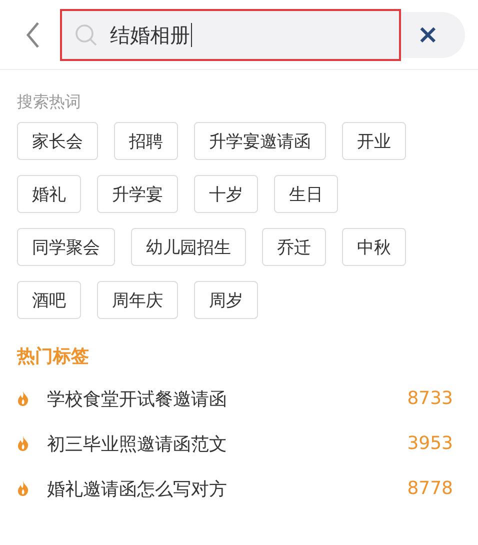 This screenshot has height=545, width=478. Describe the element at coordinates (53, 356) in the screenshot. I see `section-title: 热门标签` at that location.